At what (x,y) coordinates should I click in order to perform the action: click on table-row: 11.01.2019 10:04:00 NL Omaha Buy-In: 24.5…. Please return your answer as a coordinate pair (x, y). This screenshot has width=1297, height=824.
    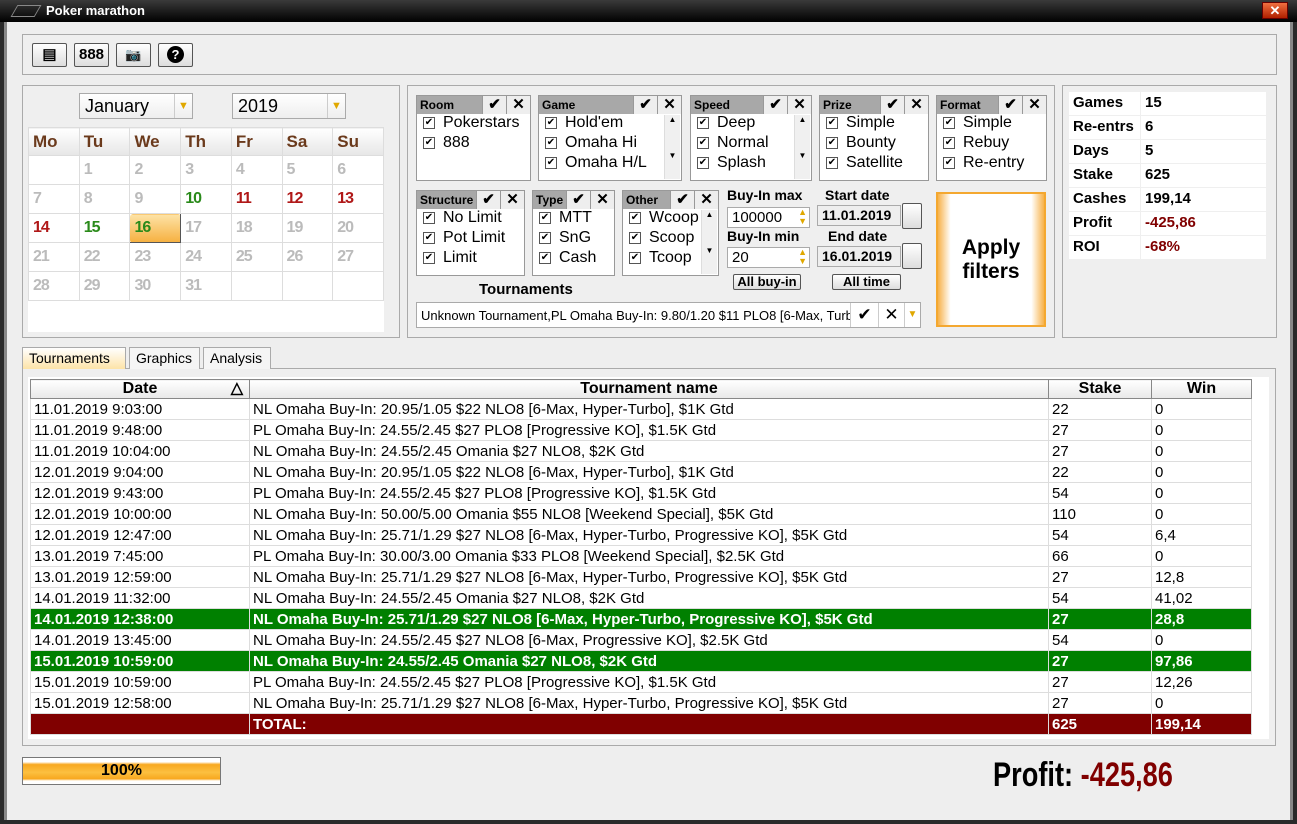
    Looking at the image, I should click on (641, 451).